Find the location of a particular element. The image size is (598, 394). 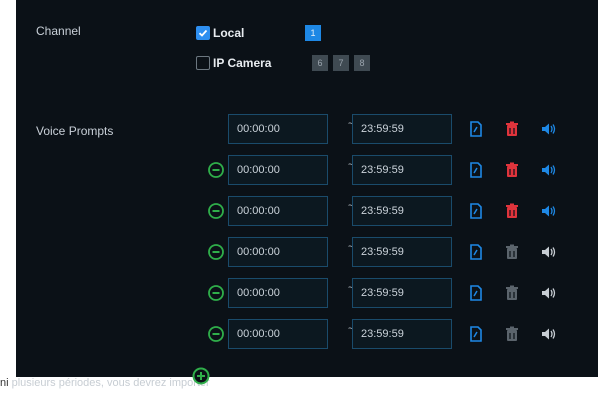

ip-channel-7: 7 is located at coordinates (341, 63).